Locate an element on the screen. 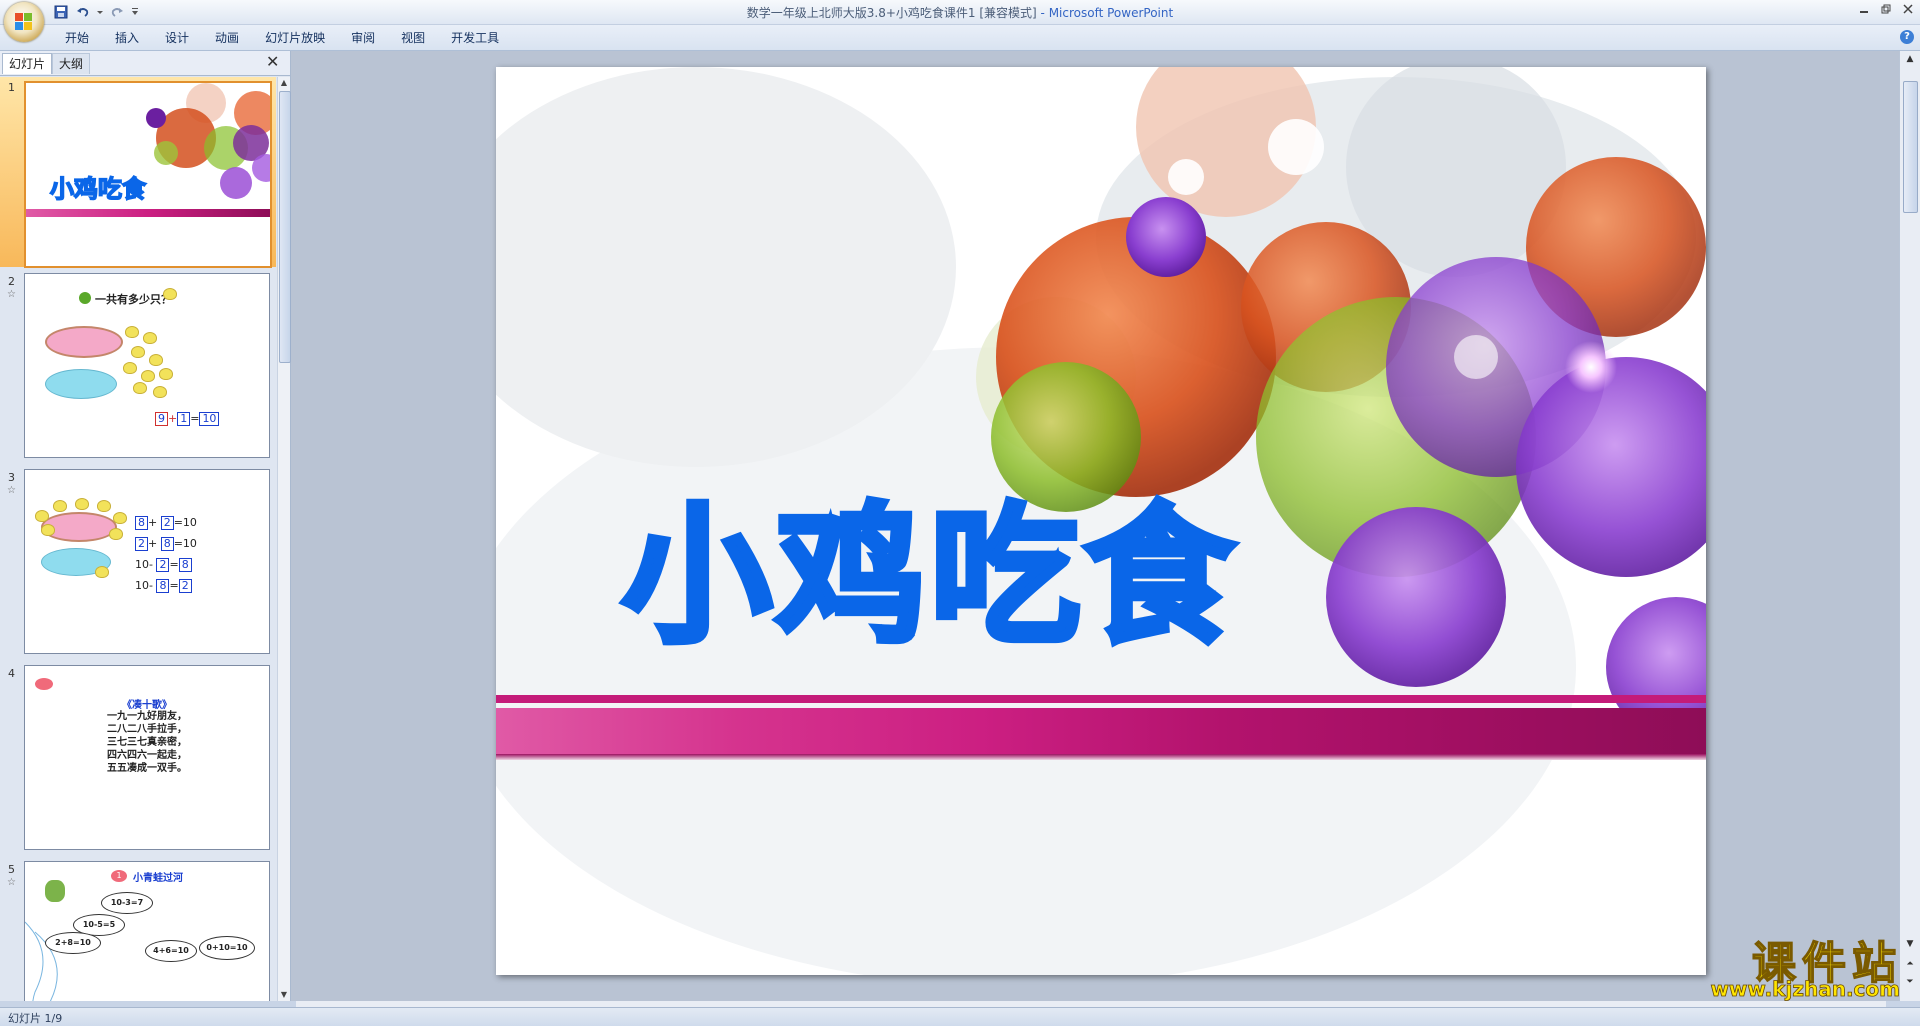 The image size is (1920, 1026). poem-line: 一九一九好朋友， is located at coordinates (147, 716).